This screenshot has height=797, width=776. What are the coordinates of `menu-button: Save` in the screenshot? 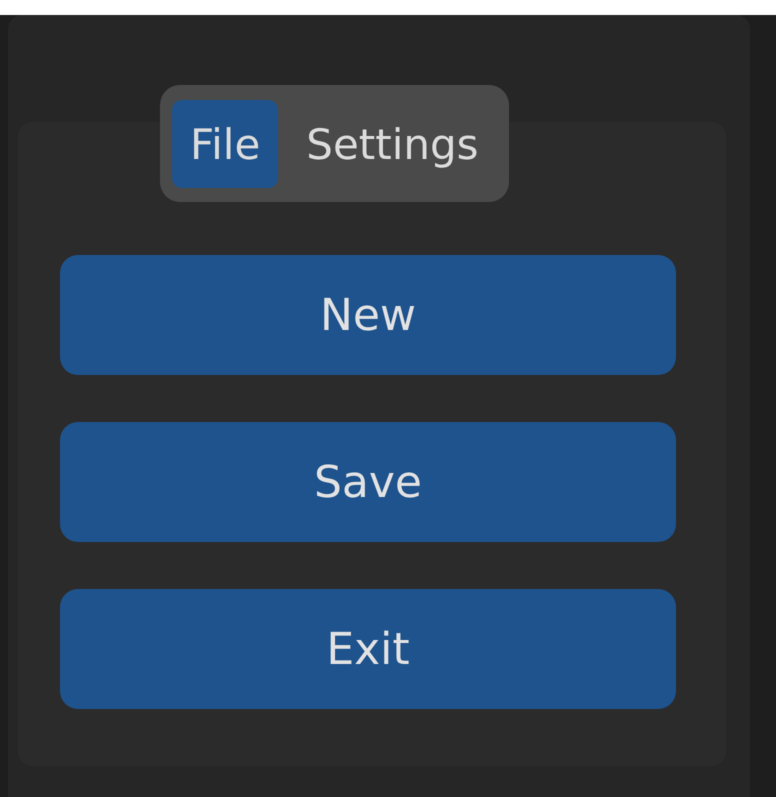 It's located at (368, 482).